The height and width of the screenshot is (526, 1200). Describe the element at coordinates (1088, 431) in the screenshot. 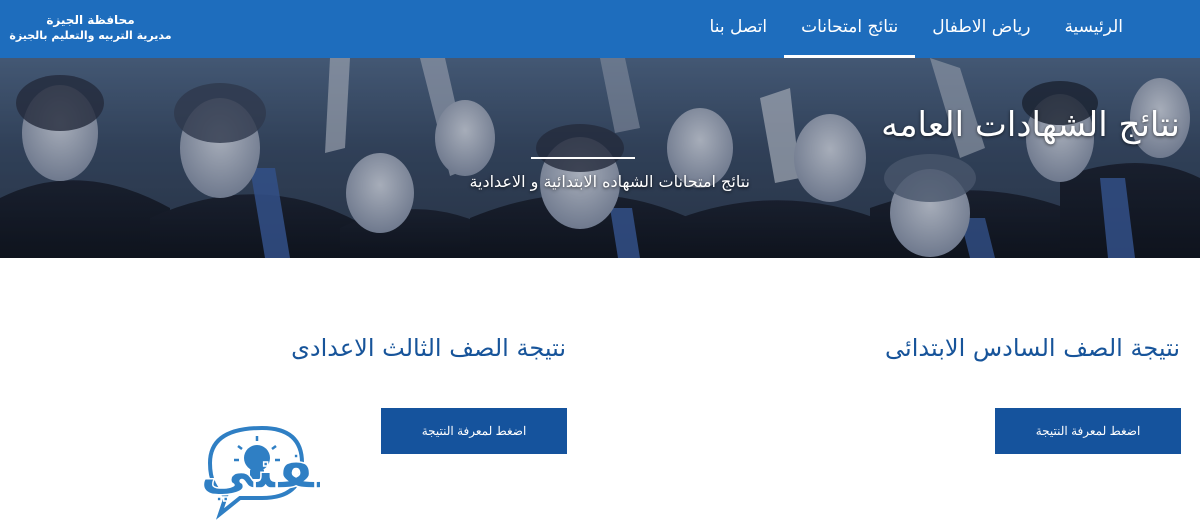

I see `primary-result-button: اضغط لمعرفة النتيجة` at that location.